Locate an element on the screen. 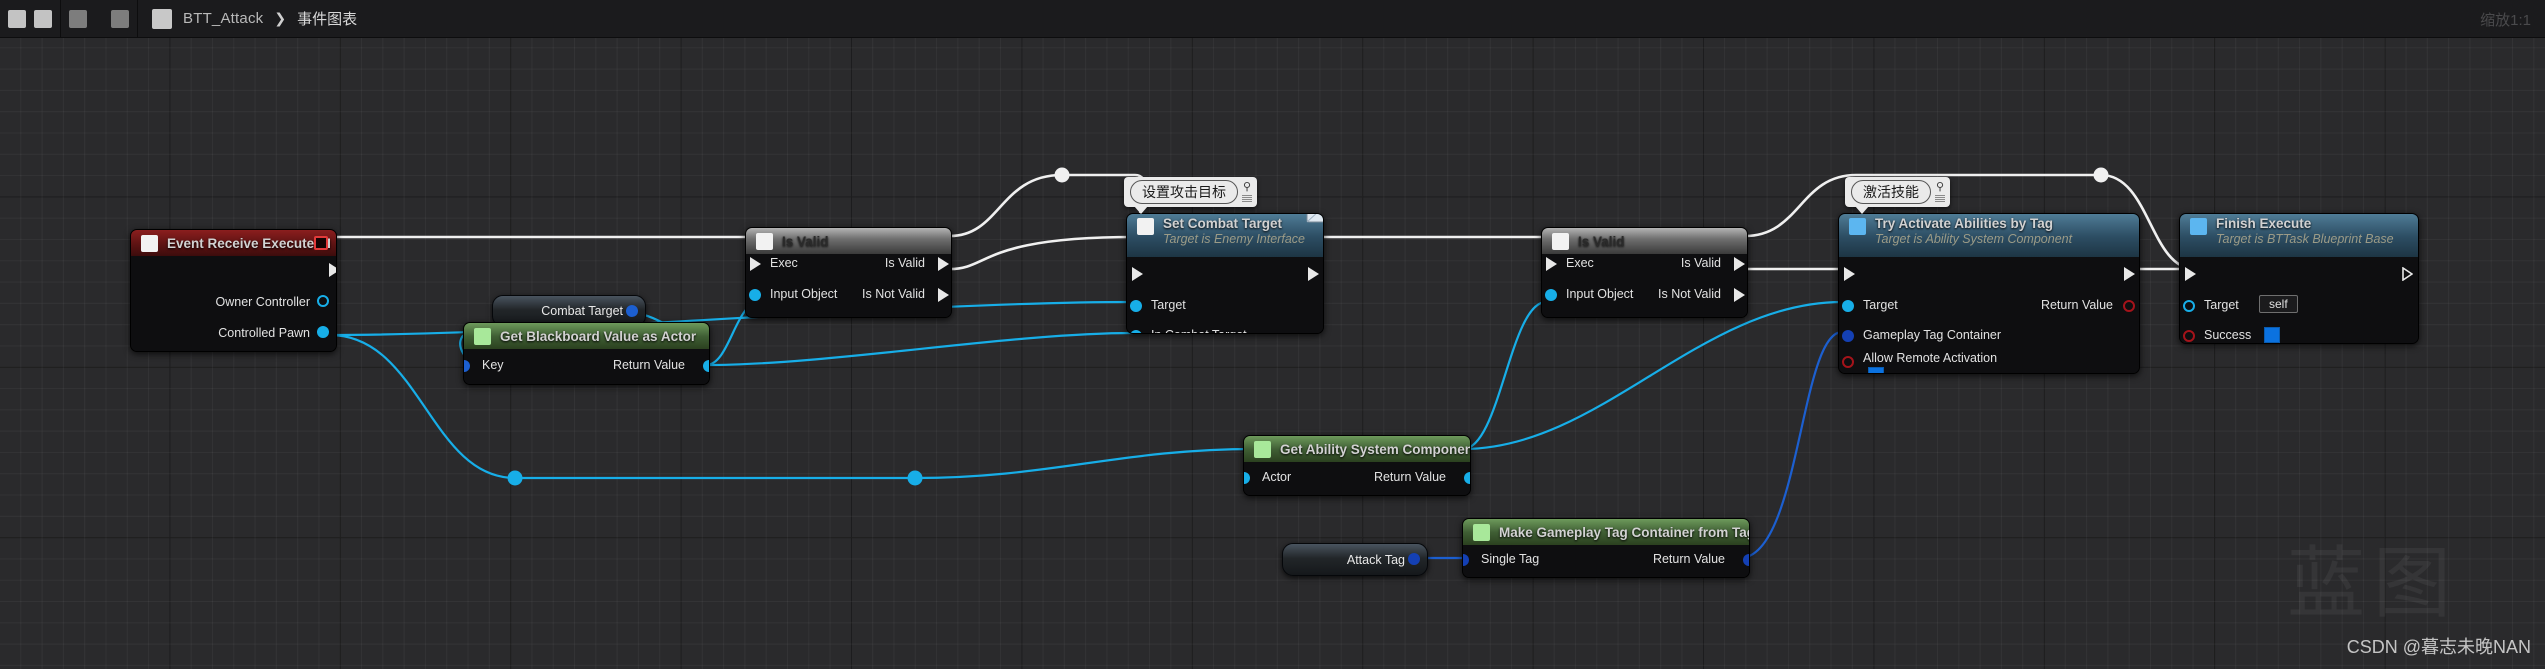 This screenshot has width=2545, height=669. watermark-text: CSDN @暮志未晚NAN is located at coordinates (2438, 647).